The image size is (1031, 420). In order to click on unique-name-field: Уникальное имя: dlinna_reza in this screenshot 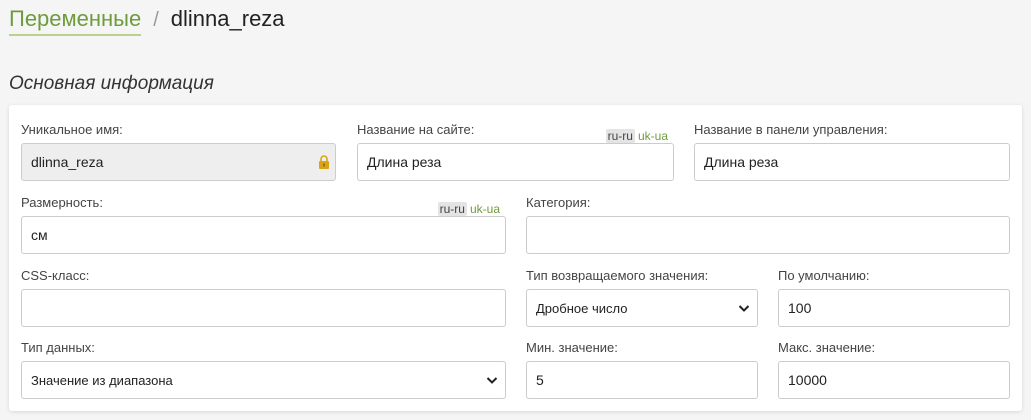, I will do `click(178, 151)`.